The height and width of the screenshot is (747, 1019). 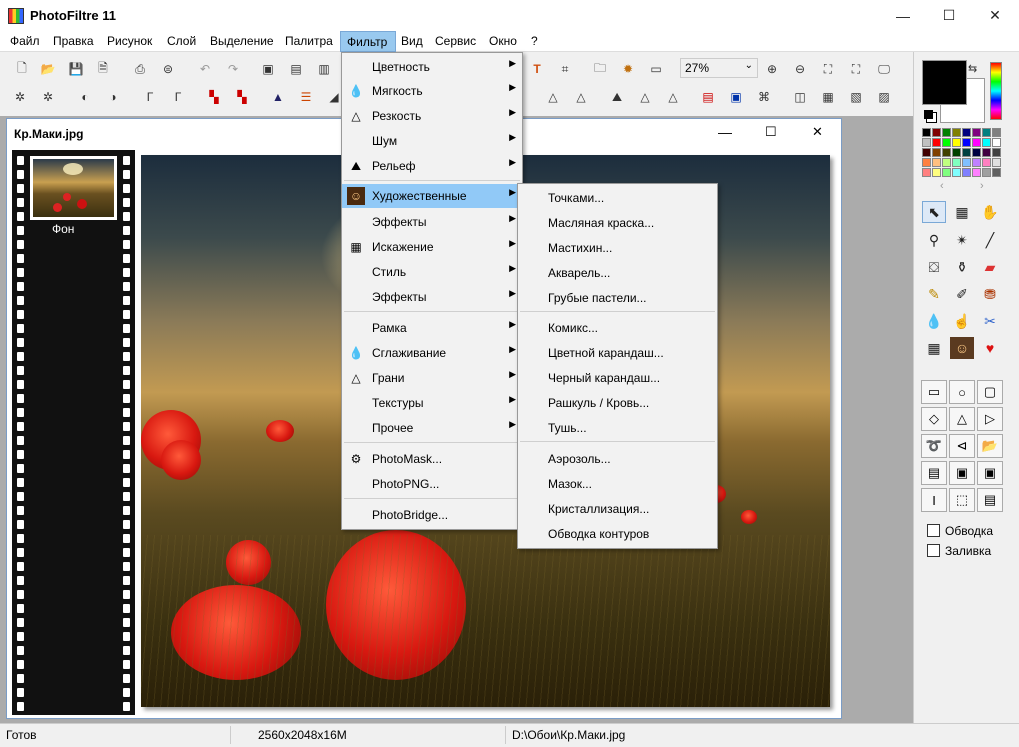 I want to click on menu-item-textures: Текстуры ▶, so click(x=432, y=403).